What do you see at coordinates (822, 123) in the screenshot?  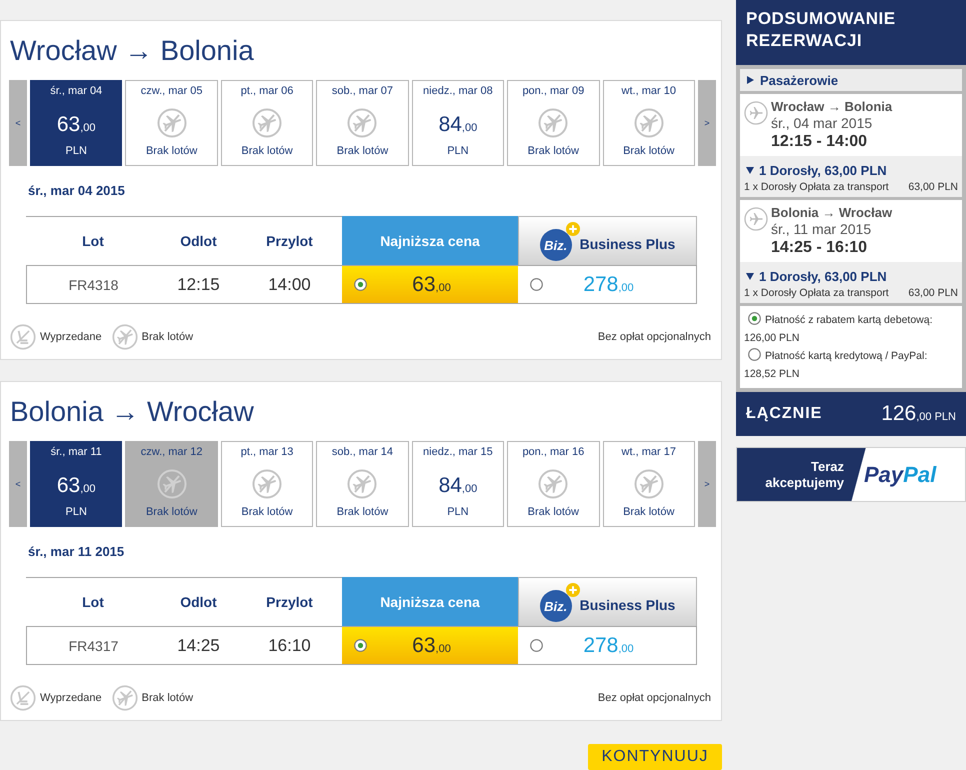 I see `flight-date: śr., 04 mar 2015` at bounding box center [822, 123].